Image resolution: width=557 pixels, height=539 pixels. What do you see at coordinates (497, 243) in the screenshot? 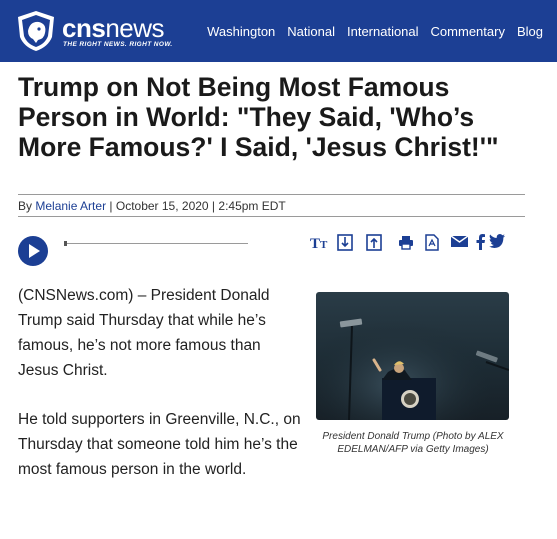
I see `twitter-icon` at bounding box center [497, 243].